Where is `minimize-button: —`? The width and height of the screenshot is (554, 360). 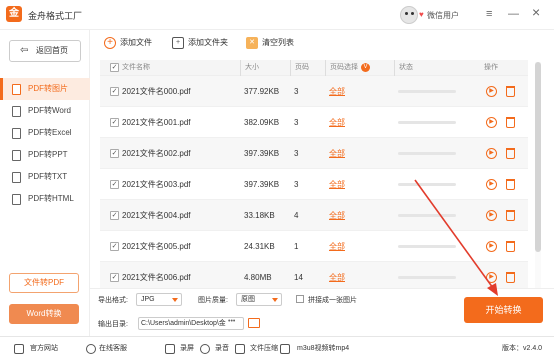 minimize-button: — is located at coordinates (513, 14).